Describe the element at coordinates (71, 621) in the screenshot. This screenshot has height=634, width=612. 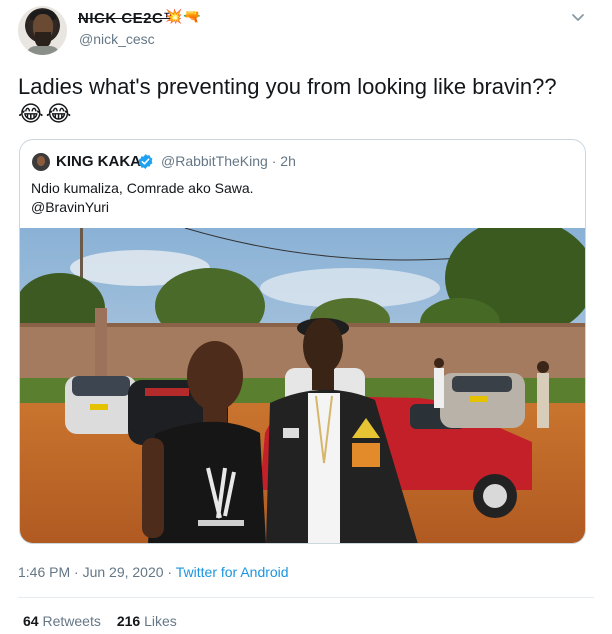
I see `retweets-label: Retweets` at that location.